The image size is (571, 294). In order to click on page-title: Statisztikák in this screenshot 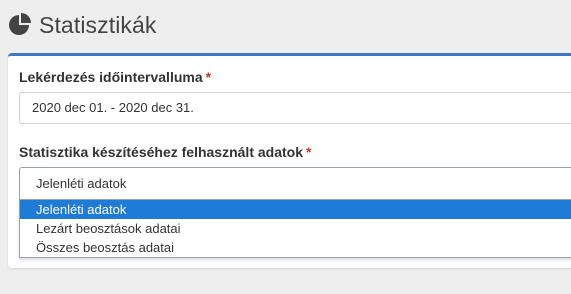, I will do `click(98, 24)`.